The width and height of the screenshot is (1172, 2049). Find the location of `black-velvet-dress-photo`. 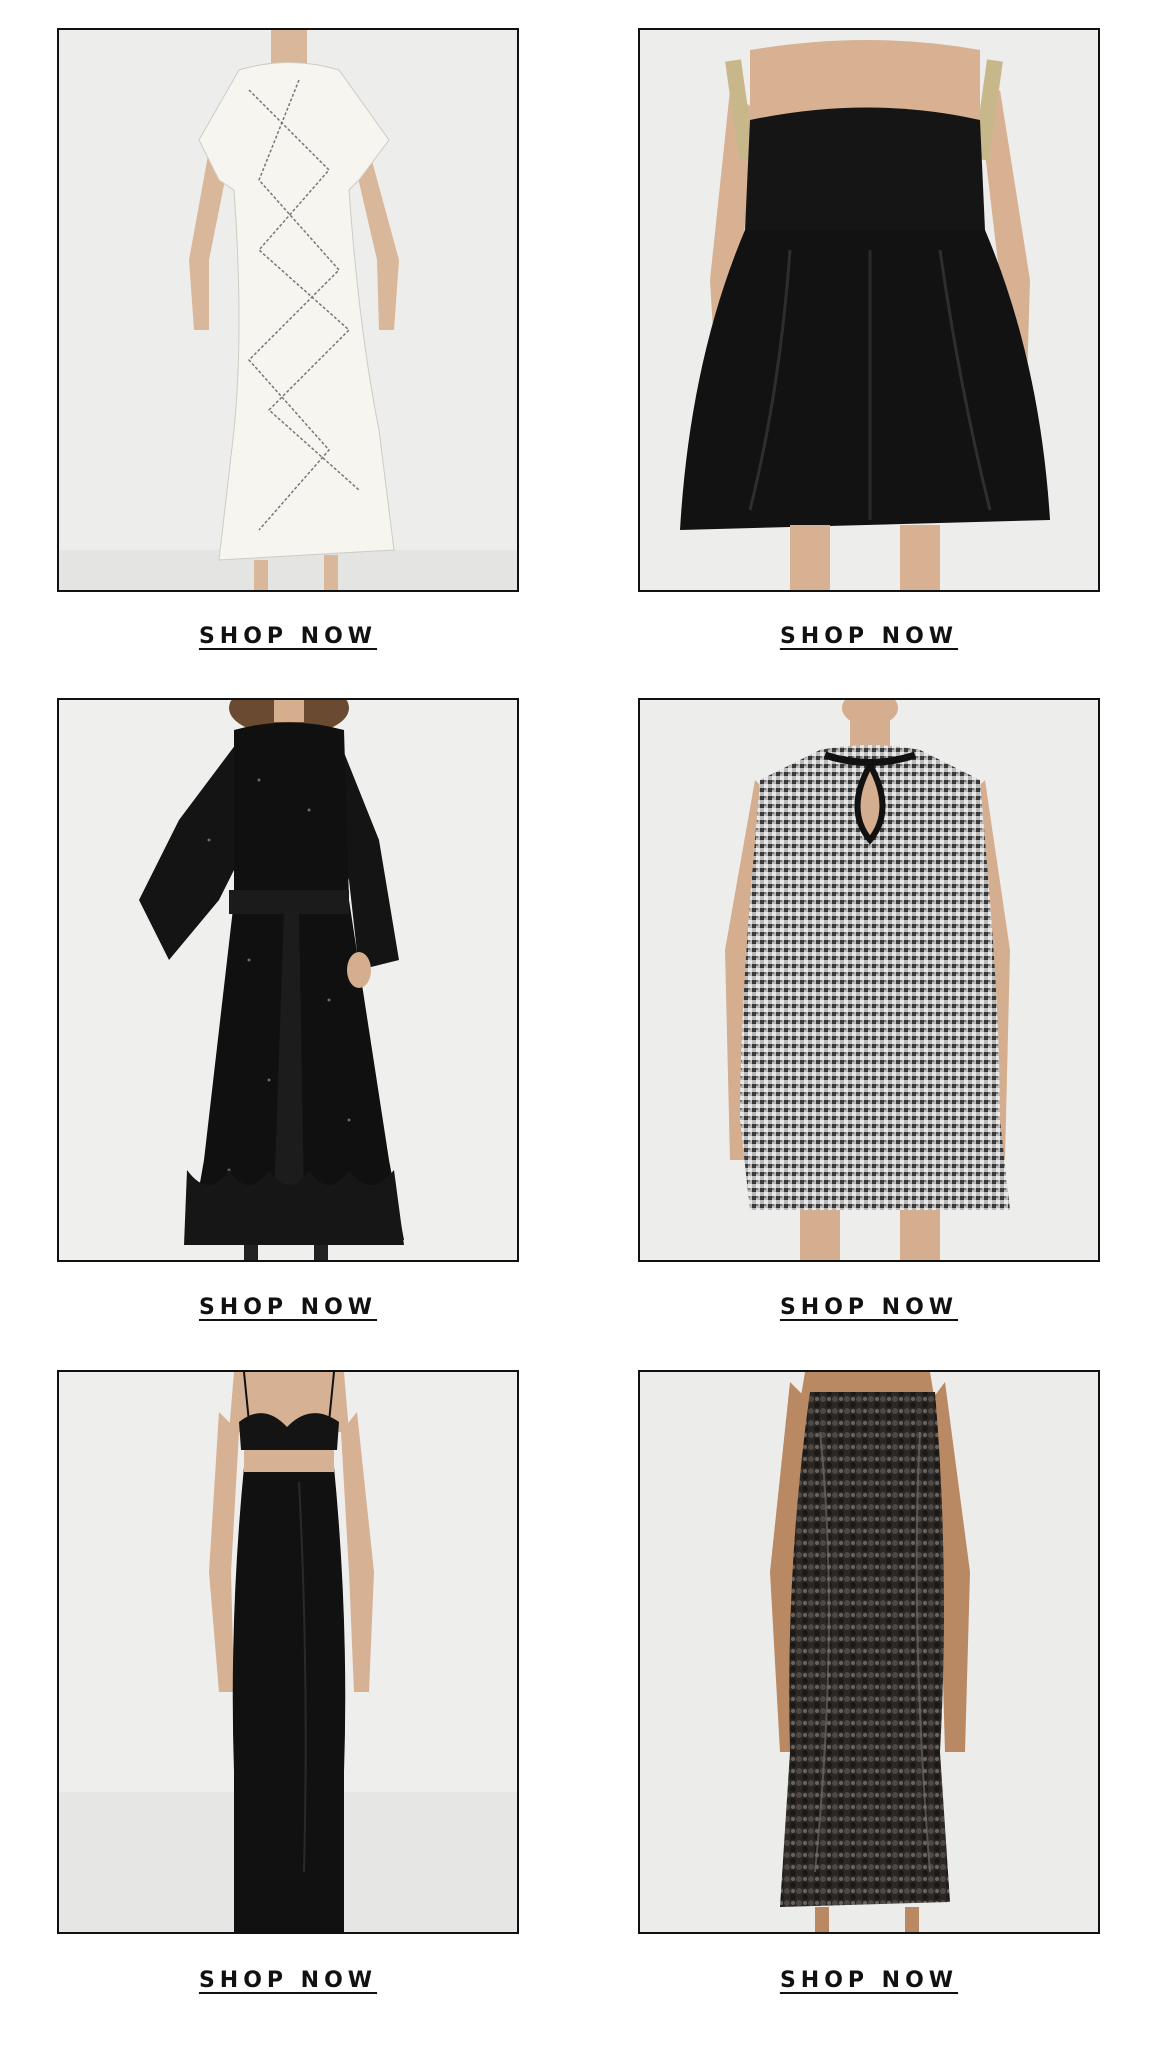

black-velvet-dress-photo is located at coordinates (288, 980).